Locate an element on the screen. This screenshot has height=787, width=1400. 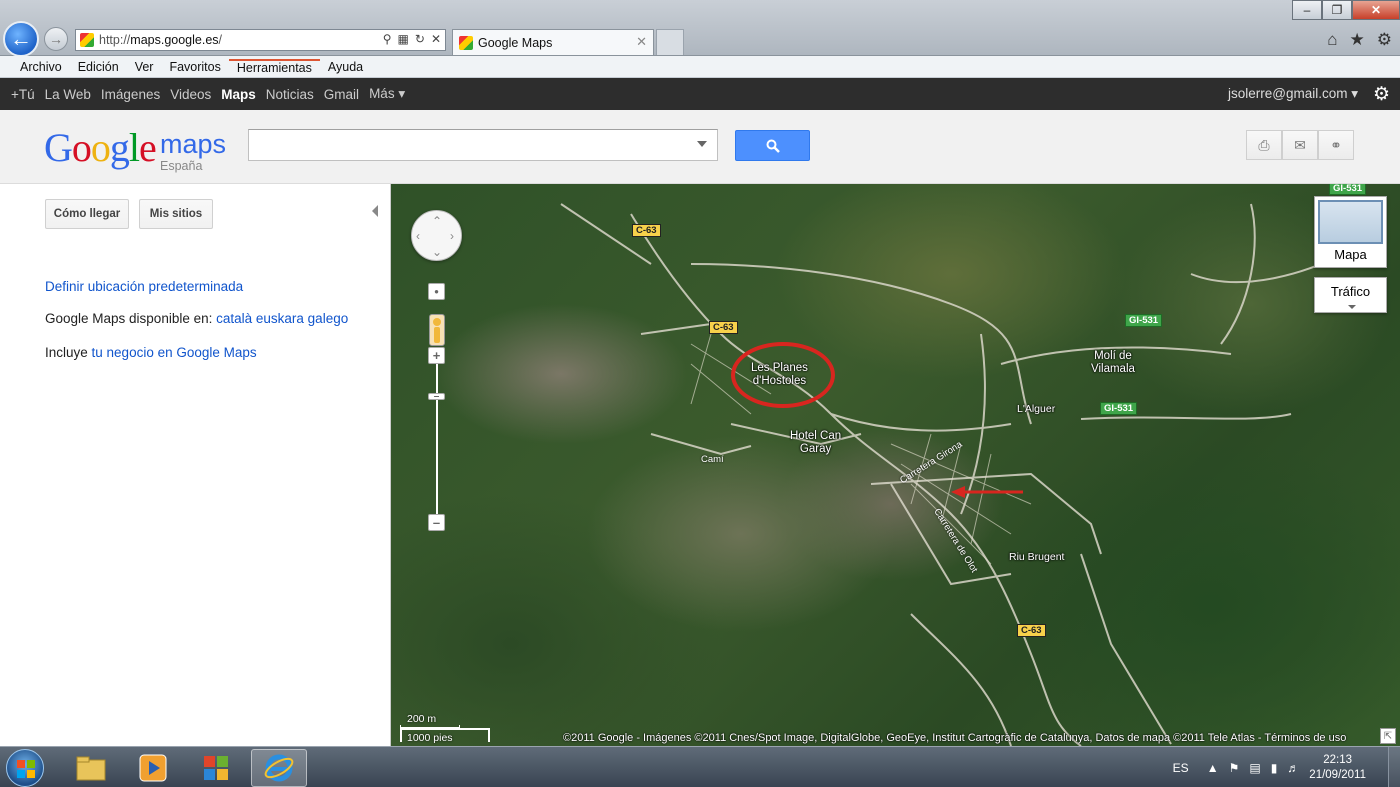
menu-edicion: Edición is located at coordinates (98, 67).